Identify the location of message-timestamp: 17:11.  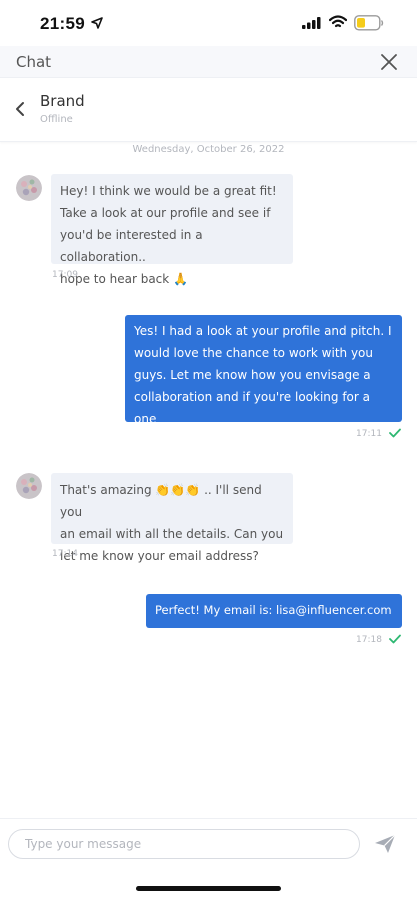
(369, 434).